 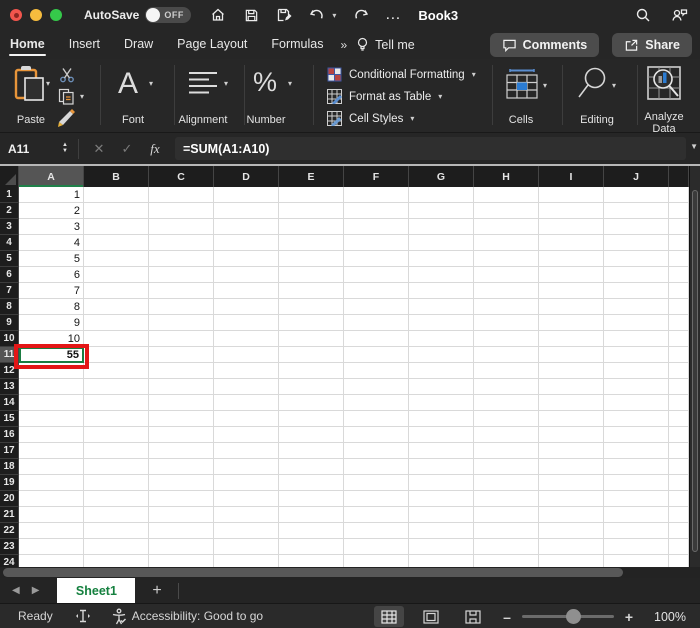 What do you see at coordinates (27, 45) in the screenshot?
I see `tab-home: Home` at bounding box center [27, 45].